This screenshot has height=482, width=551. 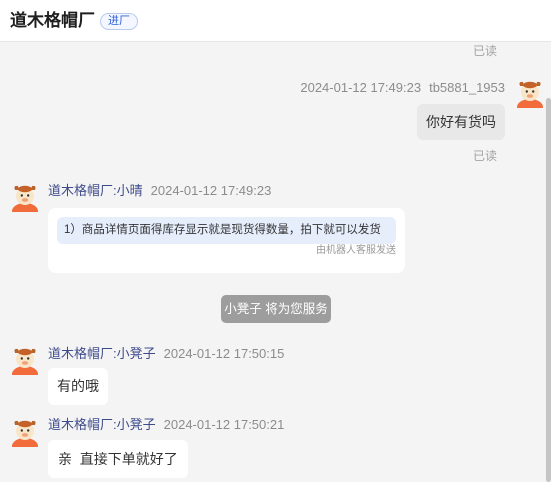 I want to click on auto-reply-item: 1）商品详情页面得库存显示就是现货得数量，拍下就可以发货, so click(x=226, y=230).